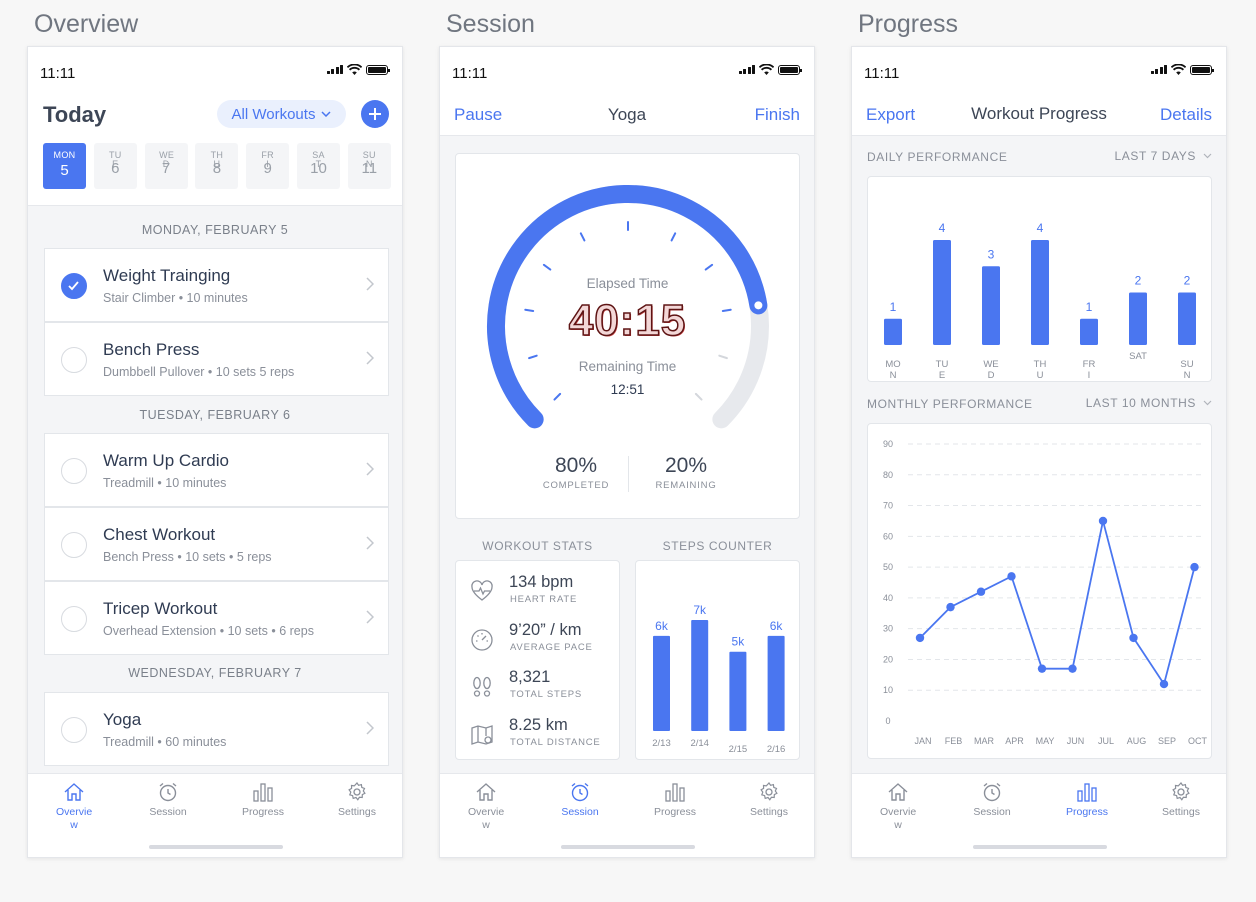 This screenshot has height=902, width=1256. I want to click on x-tick-label: SEP, so click(1167, 741).